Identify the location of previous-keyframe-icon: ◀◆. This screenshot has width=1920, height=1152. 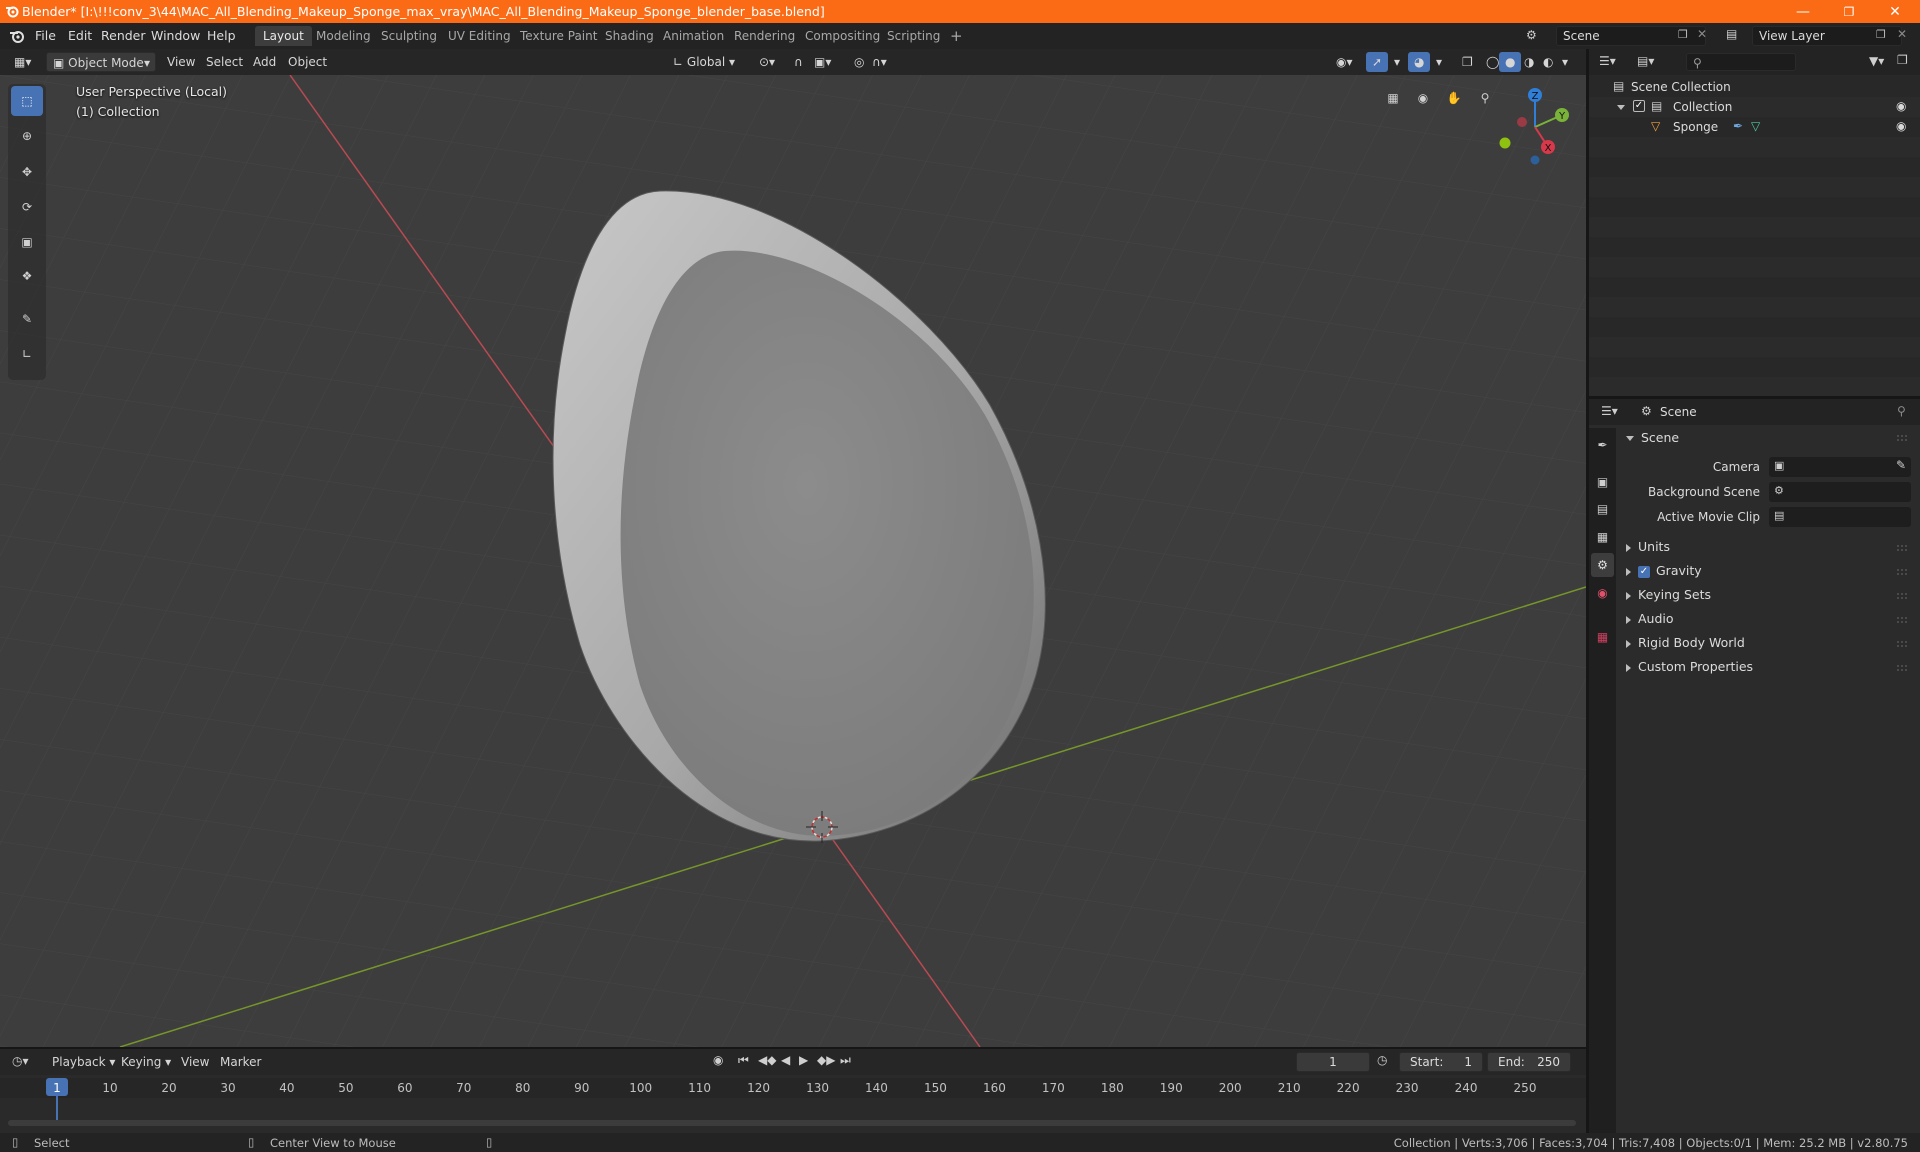
(767, 1060).